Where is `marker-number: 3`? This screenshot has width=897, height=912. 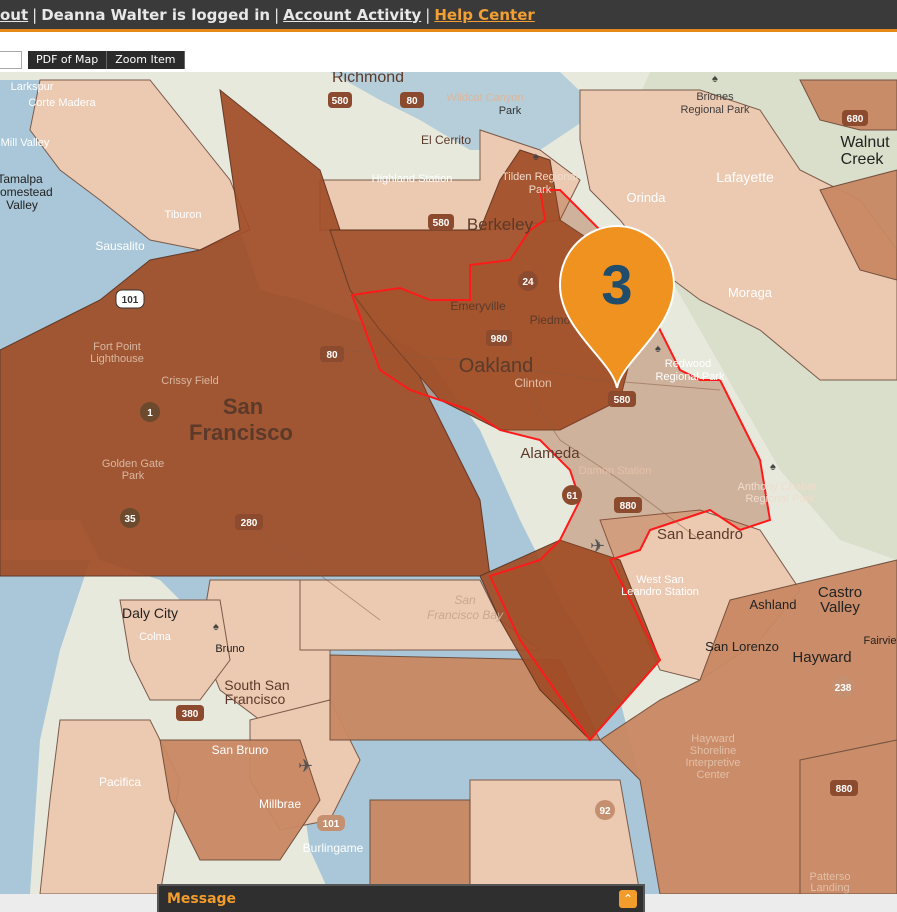
marker-number: 3 is located at coordinates (616, 284).